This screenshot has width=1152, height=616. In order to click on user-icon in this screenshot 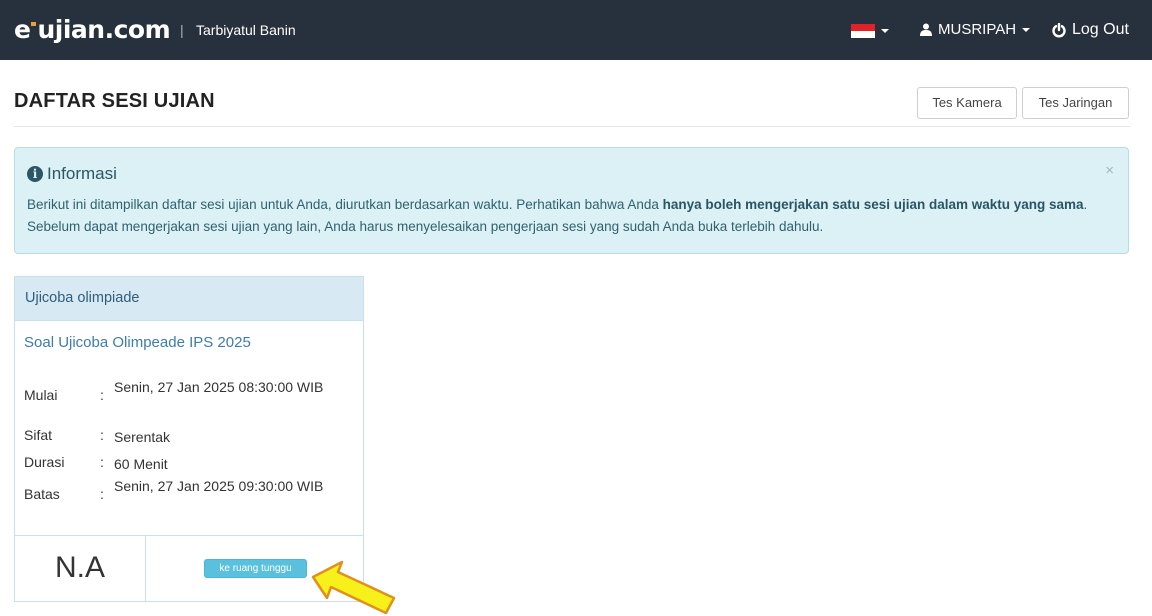, I will do `click(926, 29)`.